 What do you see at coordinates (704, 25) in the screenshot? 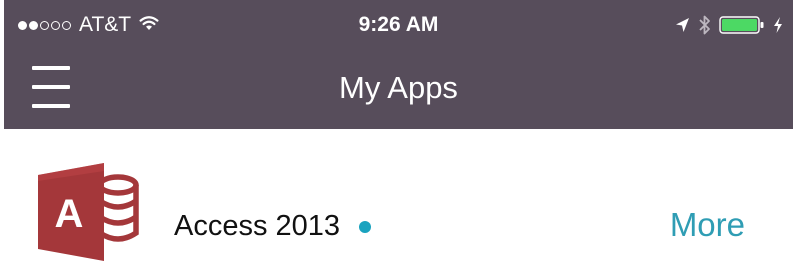
I see `bluetooth-icon` at bounding box center [704, 25].